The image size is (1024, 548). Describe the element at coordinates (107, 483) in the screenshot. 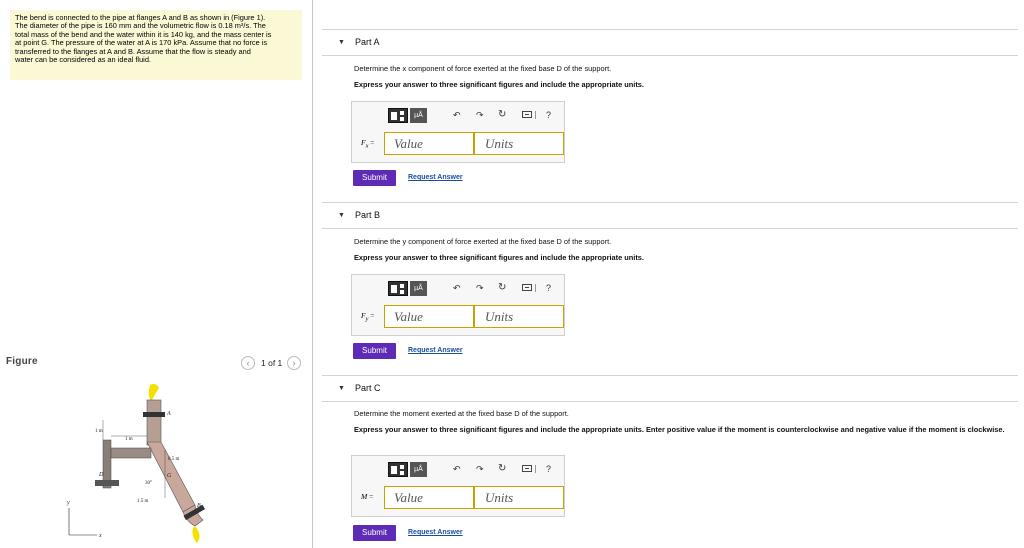

I see `support-base` at that location.